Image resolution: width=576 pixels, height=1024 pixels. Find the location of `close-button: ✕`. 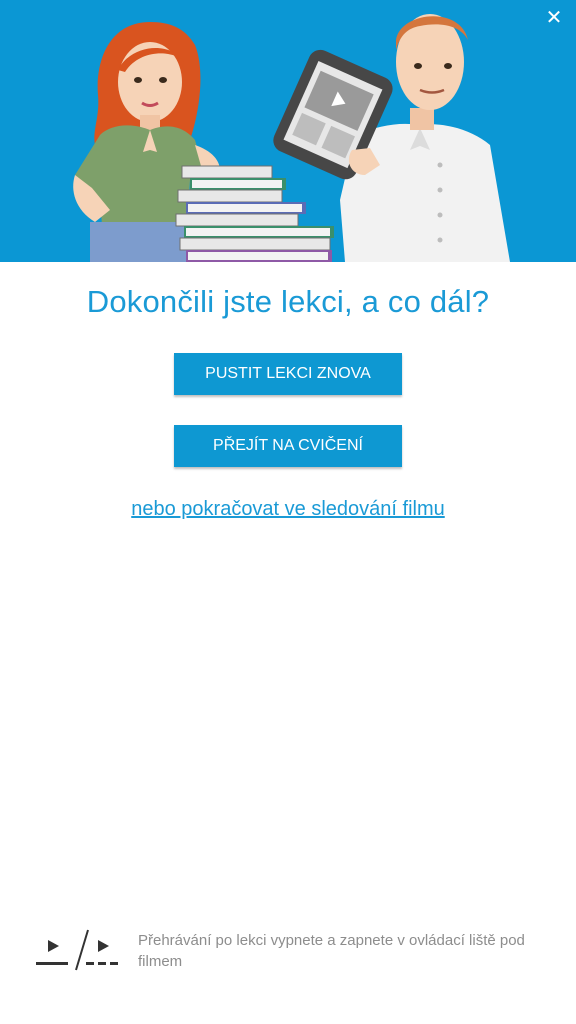

close-button: ✕ is located at coordinates (554, 18).